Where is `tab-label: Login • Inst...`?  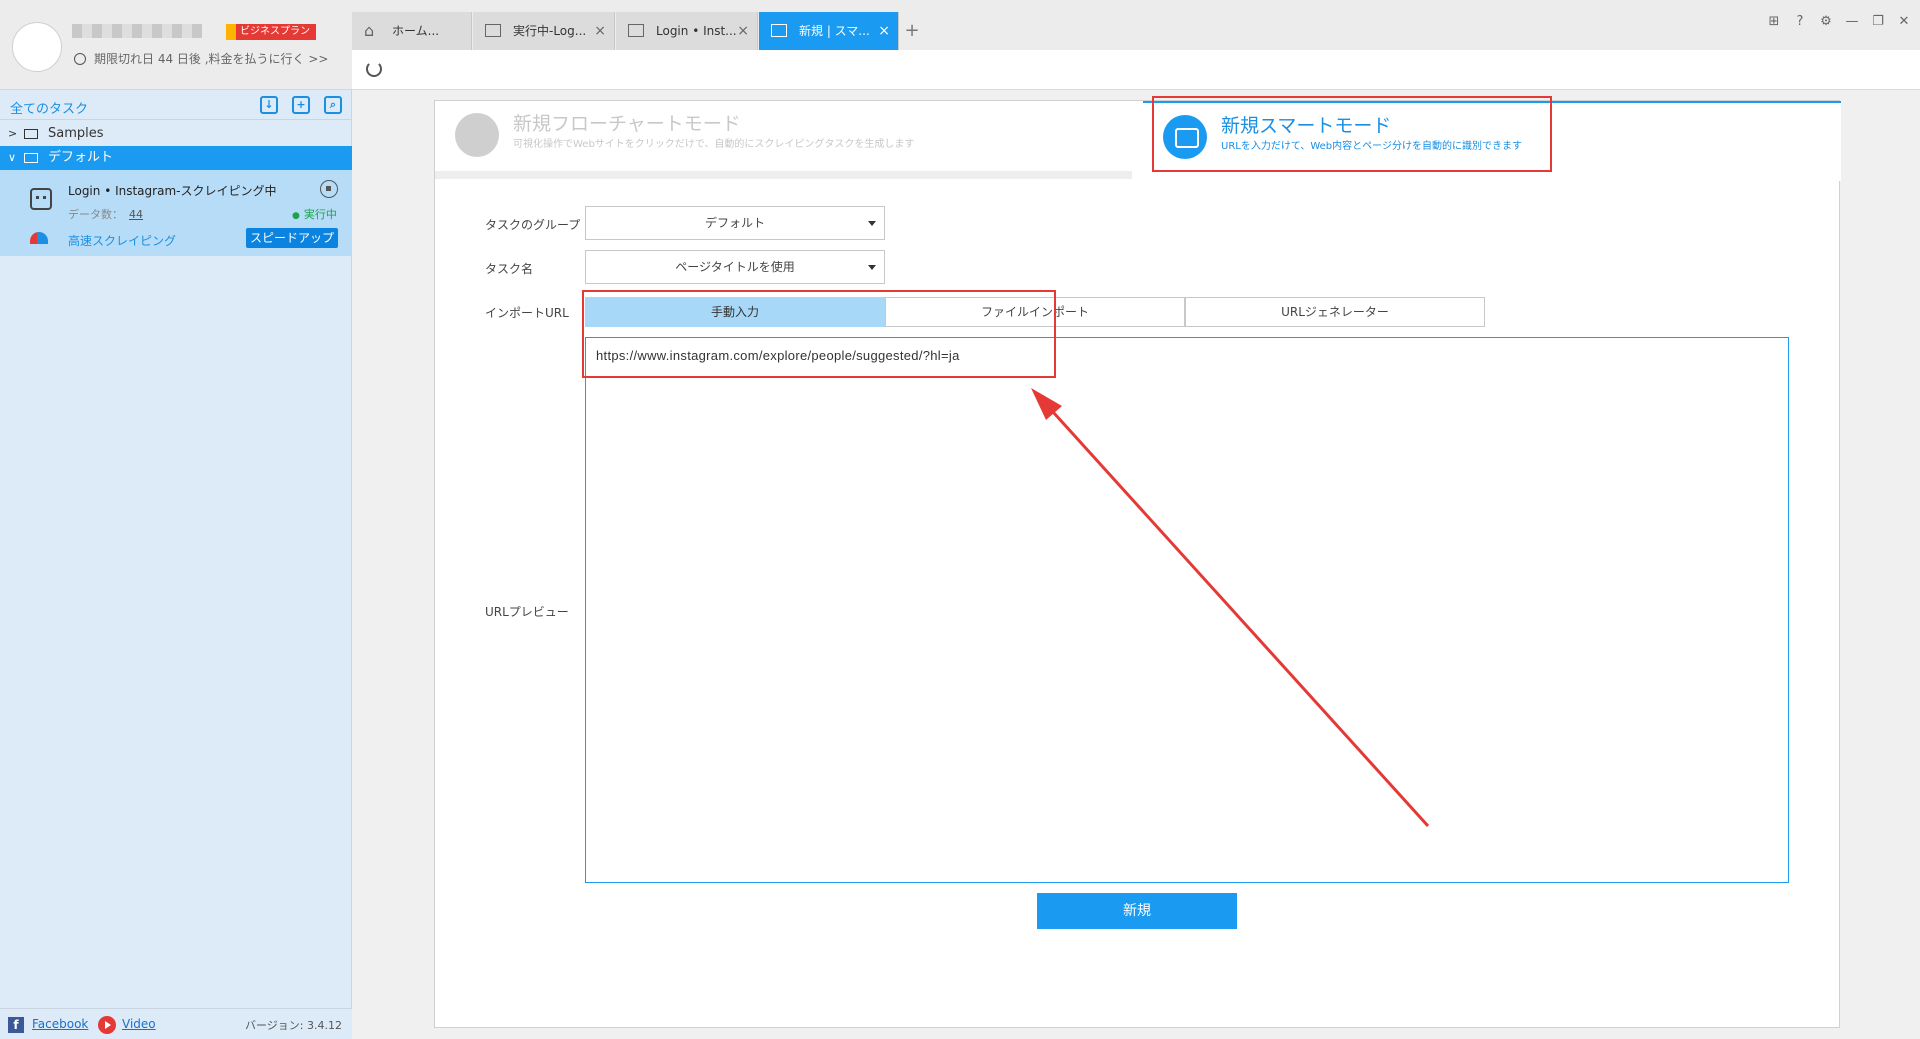
tab-label: Login • Inst... is located at coordinates (696, 31).